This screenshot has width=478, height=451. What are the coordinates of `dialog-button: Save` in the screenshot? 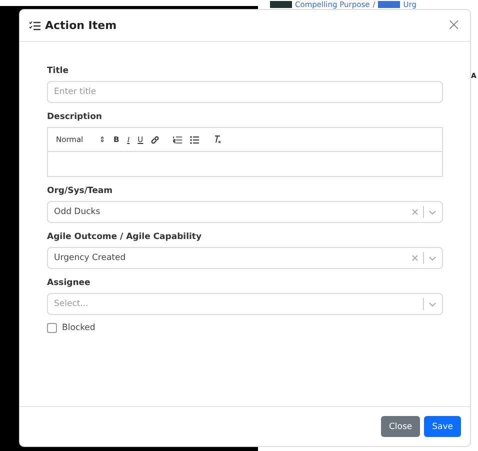 It's located at (442, 426).